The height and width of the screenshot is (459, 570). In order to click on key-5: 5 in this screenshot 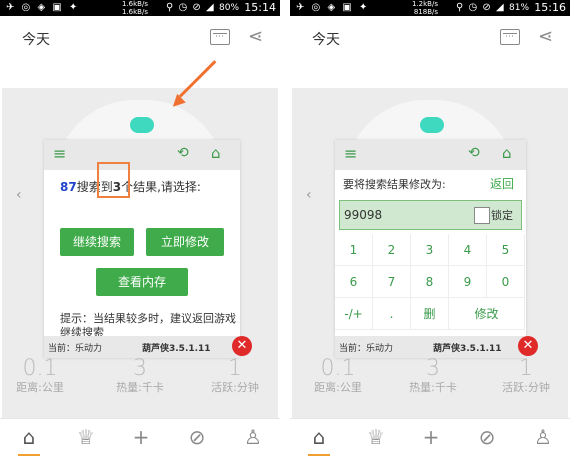, I will do `click(506, 250)`.